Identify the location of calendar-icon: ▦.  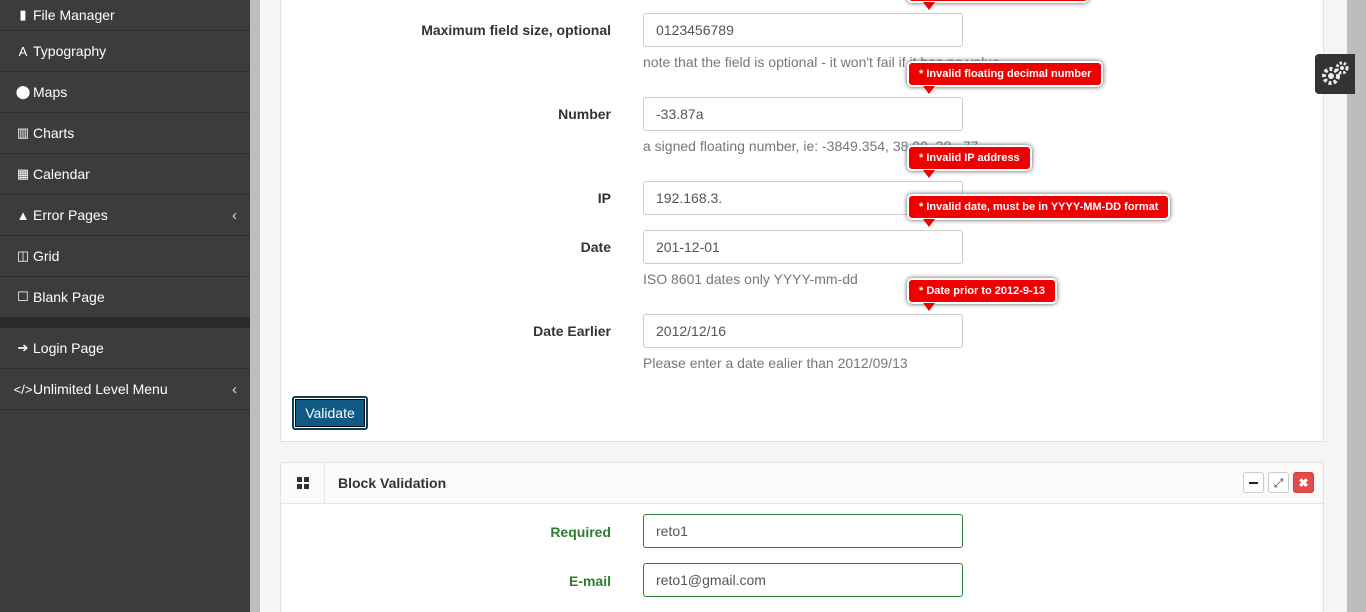
(23, 173).